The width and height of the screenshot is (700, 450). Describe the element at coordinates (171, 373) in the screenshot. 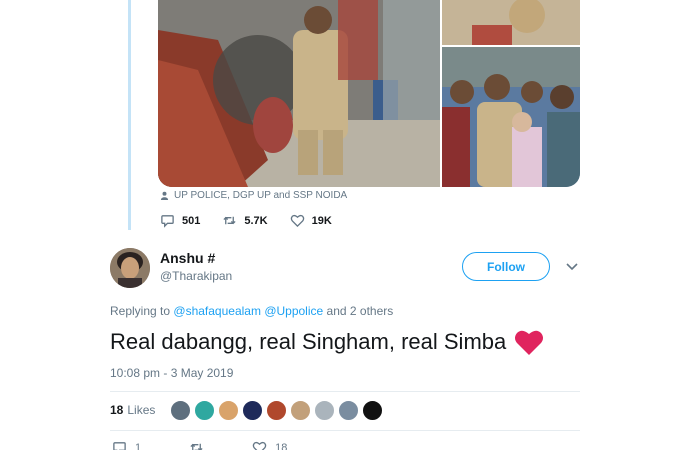

I see `tweet-timestamp: 10:08 pm - 3 May 2019` at that location.